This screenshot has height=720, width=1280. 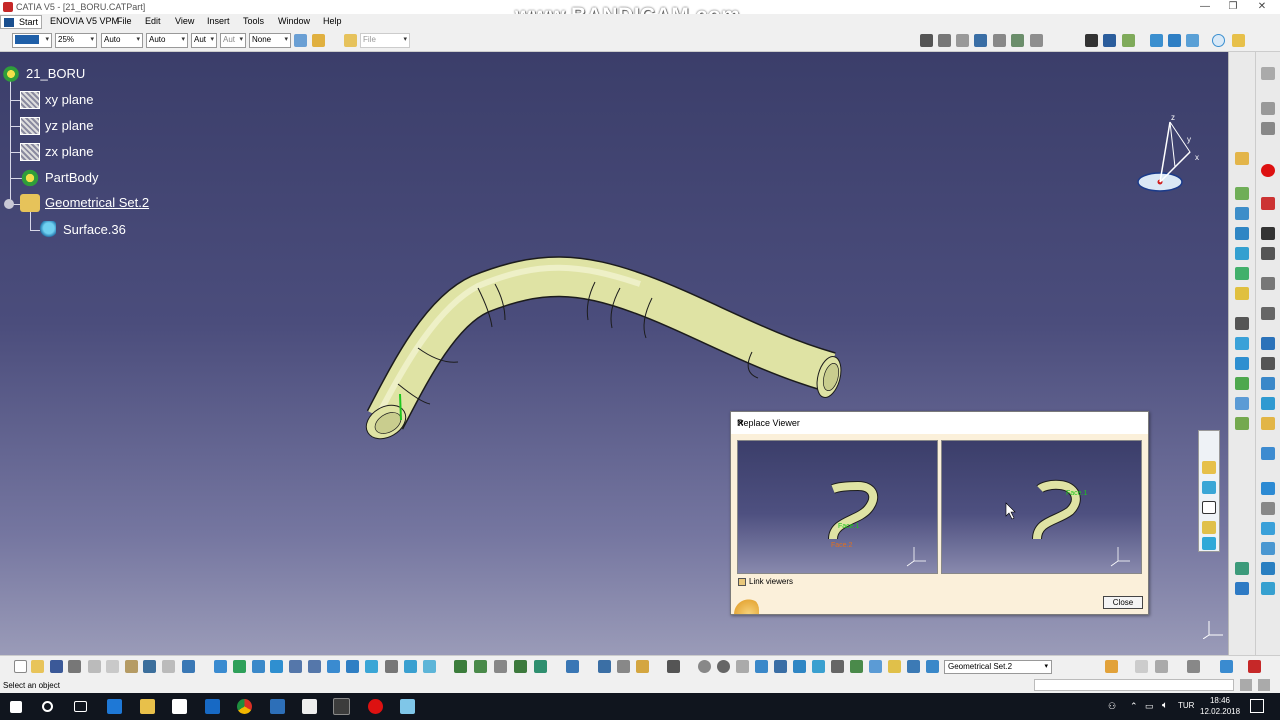 What do you see at coordinates (318, 40) in the screenshot?
I see `painter-brush-icon` at bounding box center [318, 40].